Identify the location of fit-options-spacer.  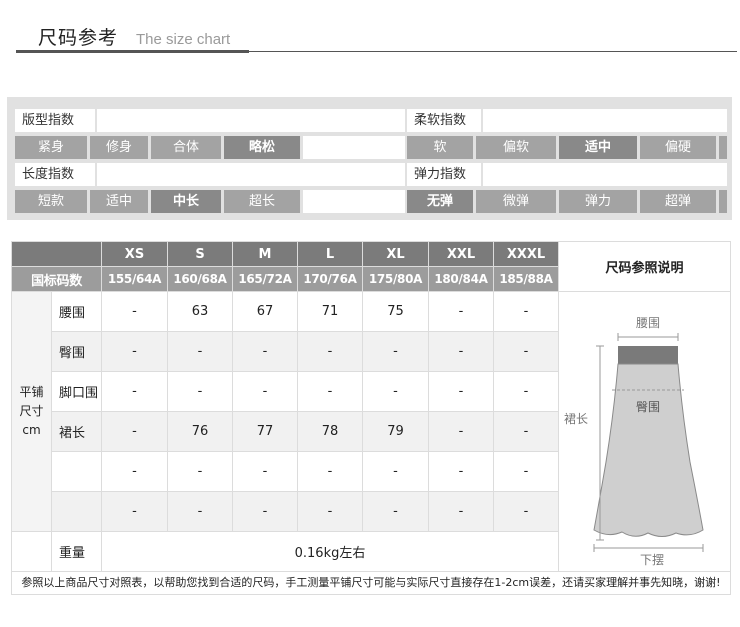
(354, 147).